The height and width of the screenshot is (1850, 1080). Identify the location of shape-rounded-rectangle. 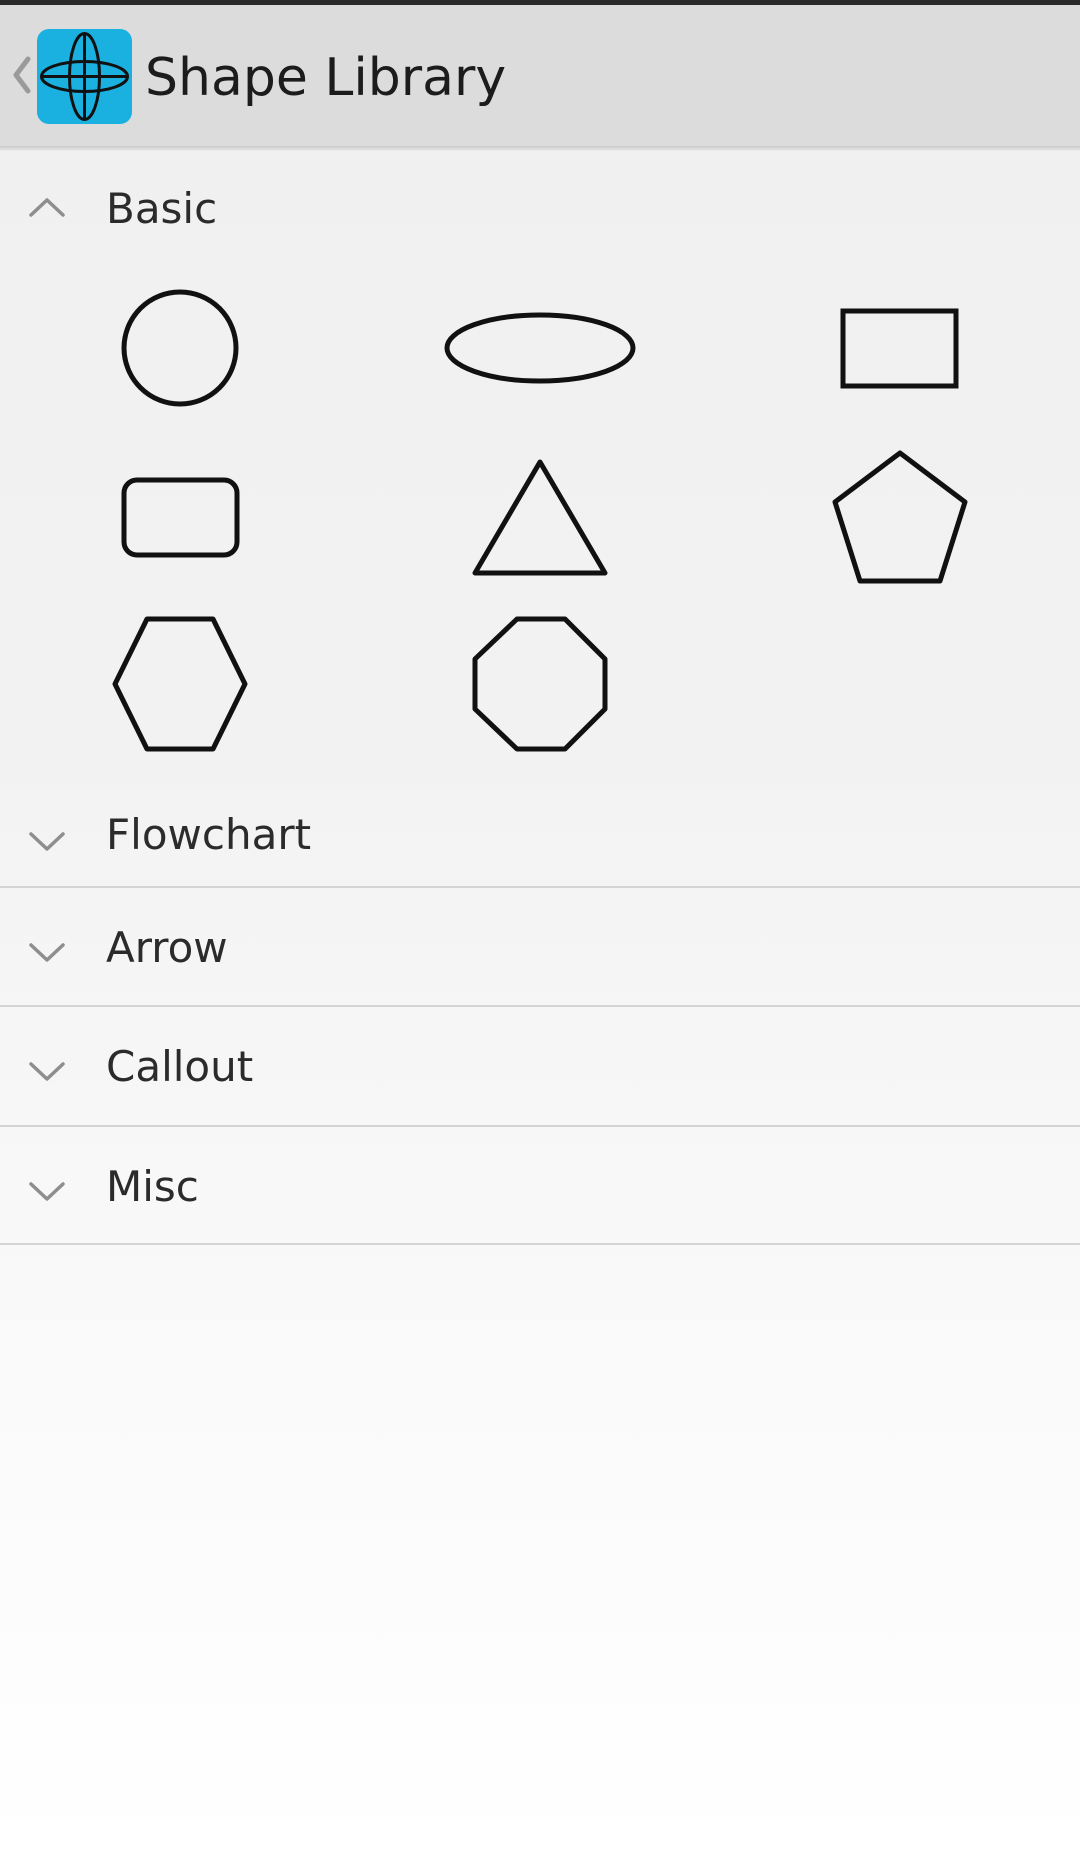
(180, 518).